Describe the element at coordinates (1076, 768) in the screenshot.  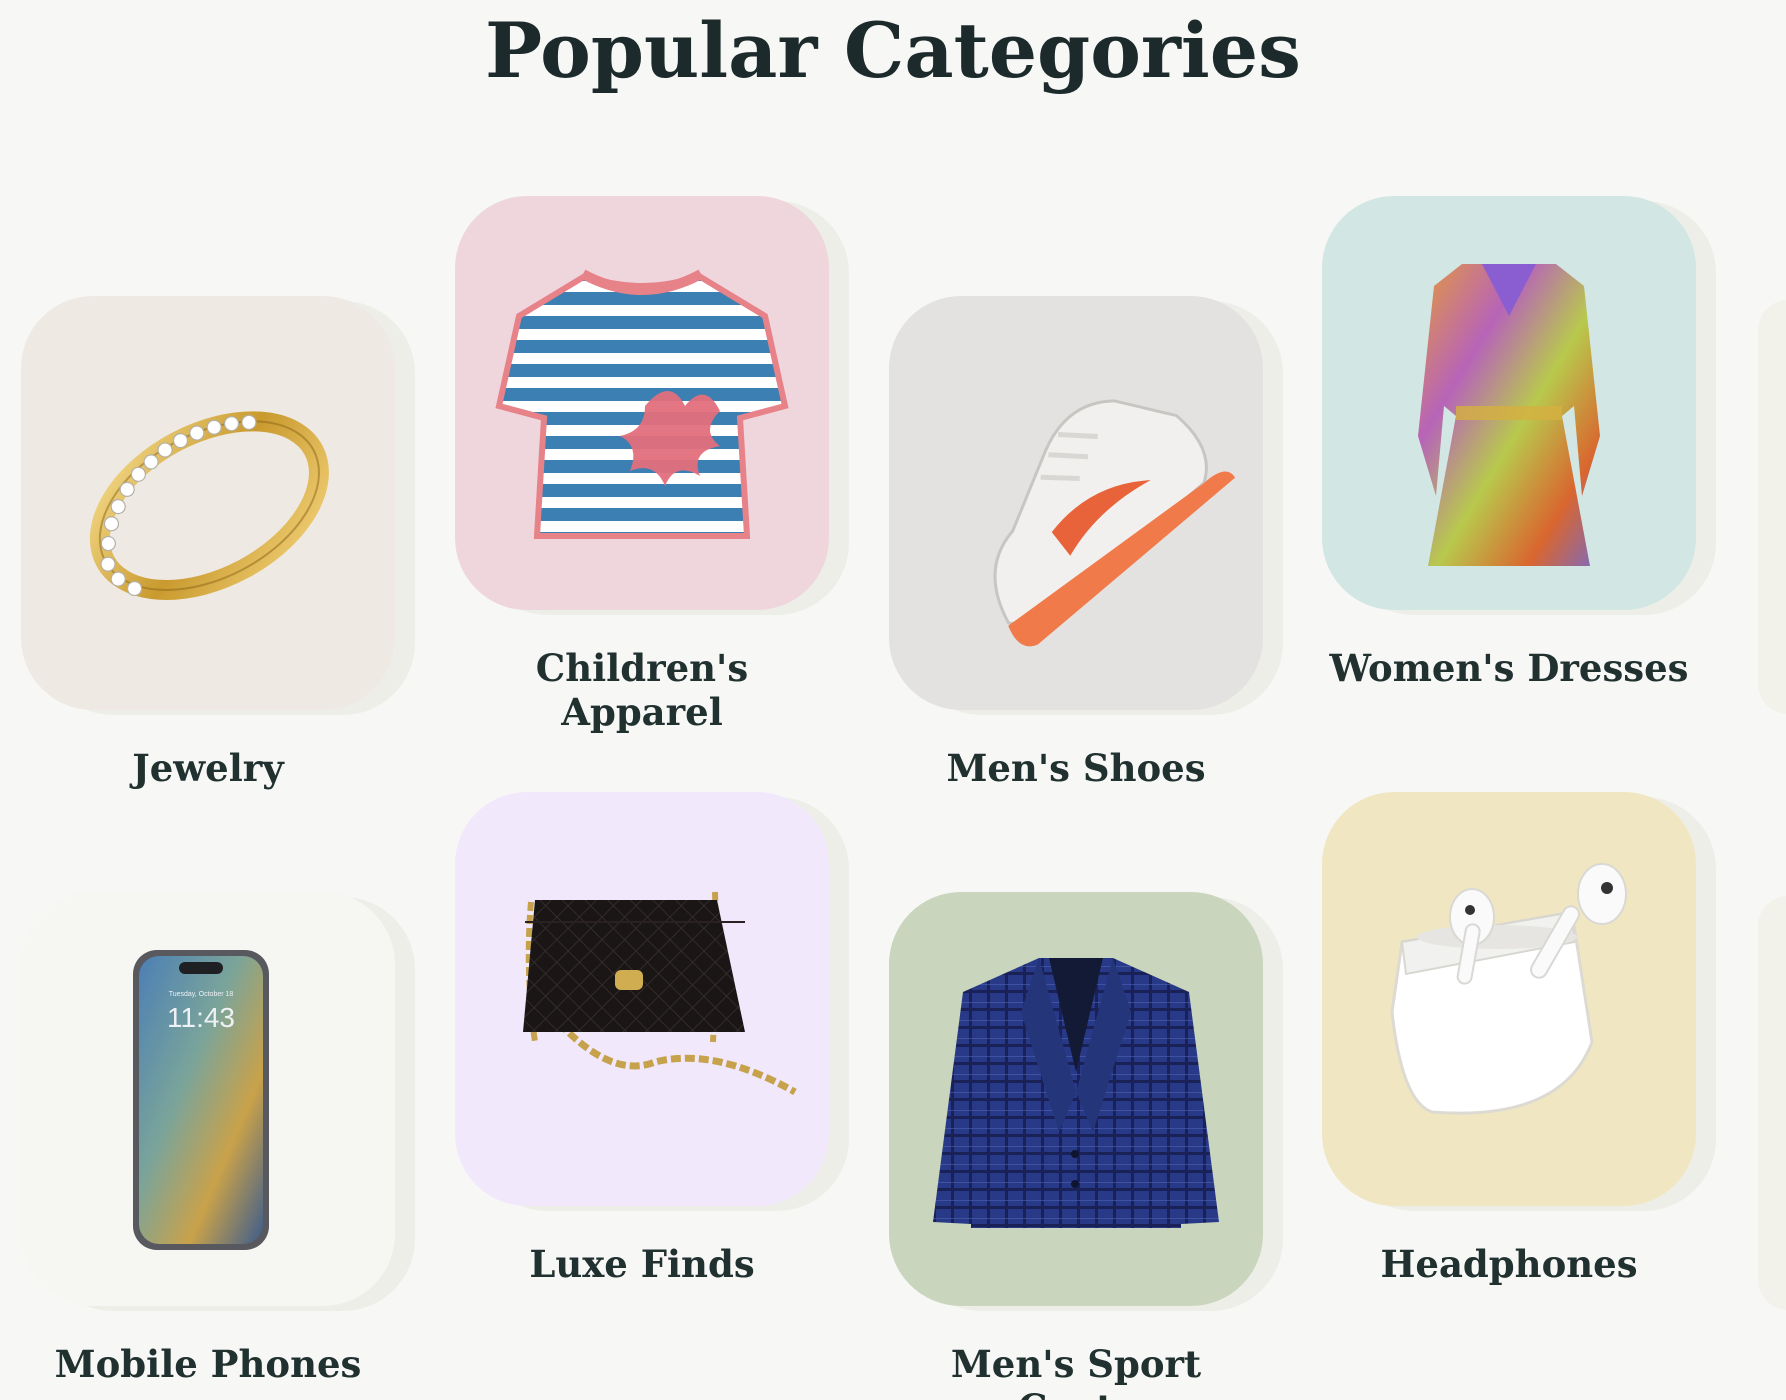
I see `category-label: Men's Shoes` at that location.